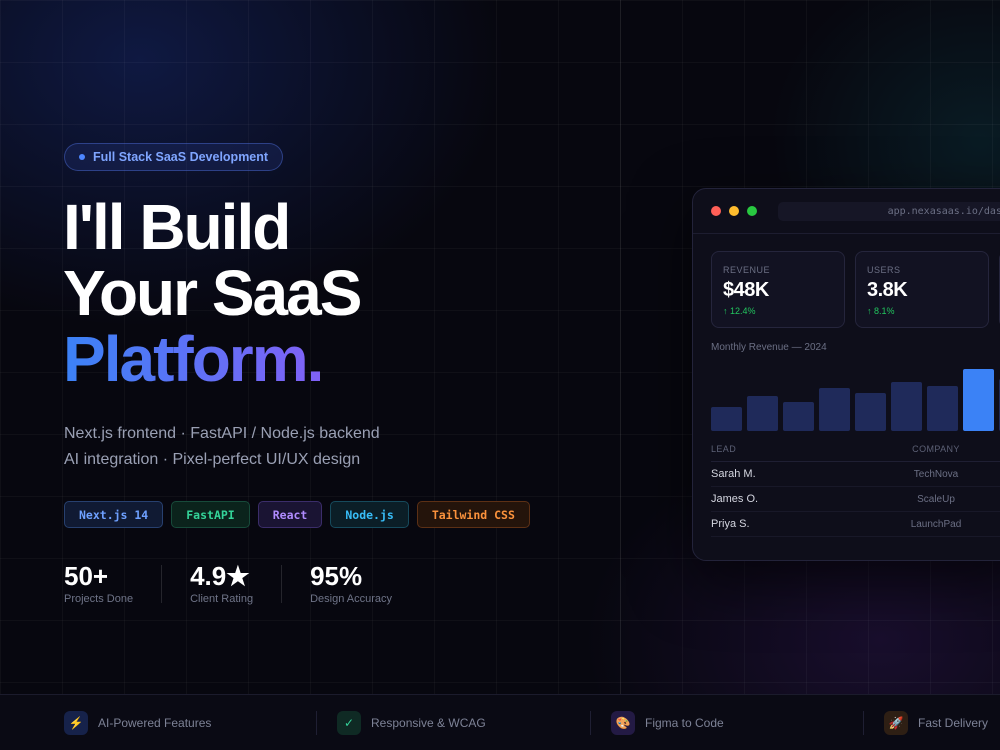 The width and height of the screenshot is (1000, 750). What do you see at coordinates (428, 723) in the screenshot?
I see `feature-label: Responsive & WCAG` at bounding box center [428, 723].